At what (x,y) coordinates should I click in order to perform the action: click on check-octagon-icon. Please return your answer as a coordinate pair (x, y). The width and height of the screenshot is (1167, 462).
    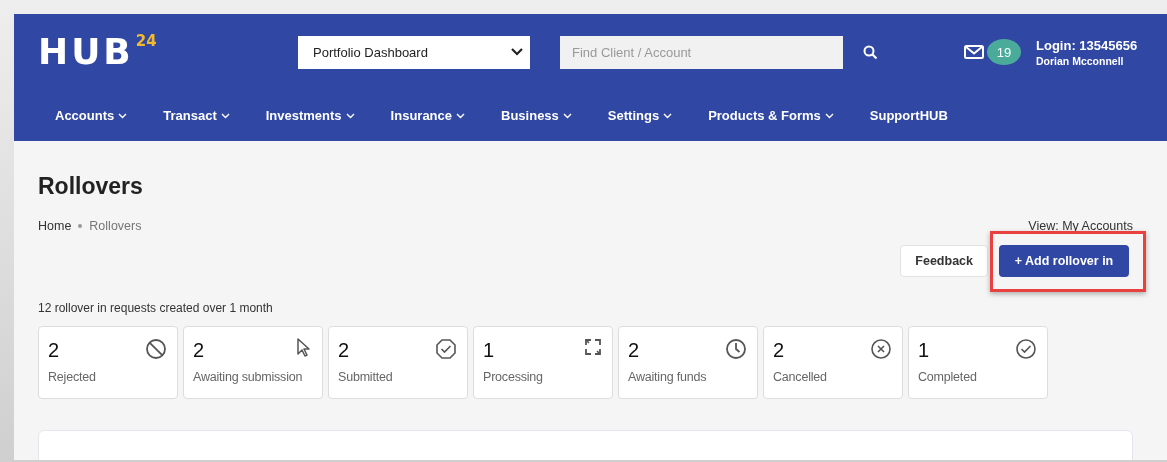
    Looking at the image, I should click on (446, 349).